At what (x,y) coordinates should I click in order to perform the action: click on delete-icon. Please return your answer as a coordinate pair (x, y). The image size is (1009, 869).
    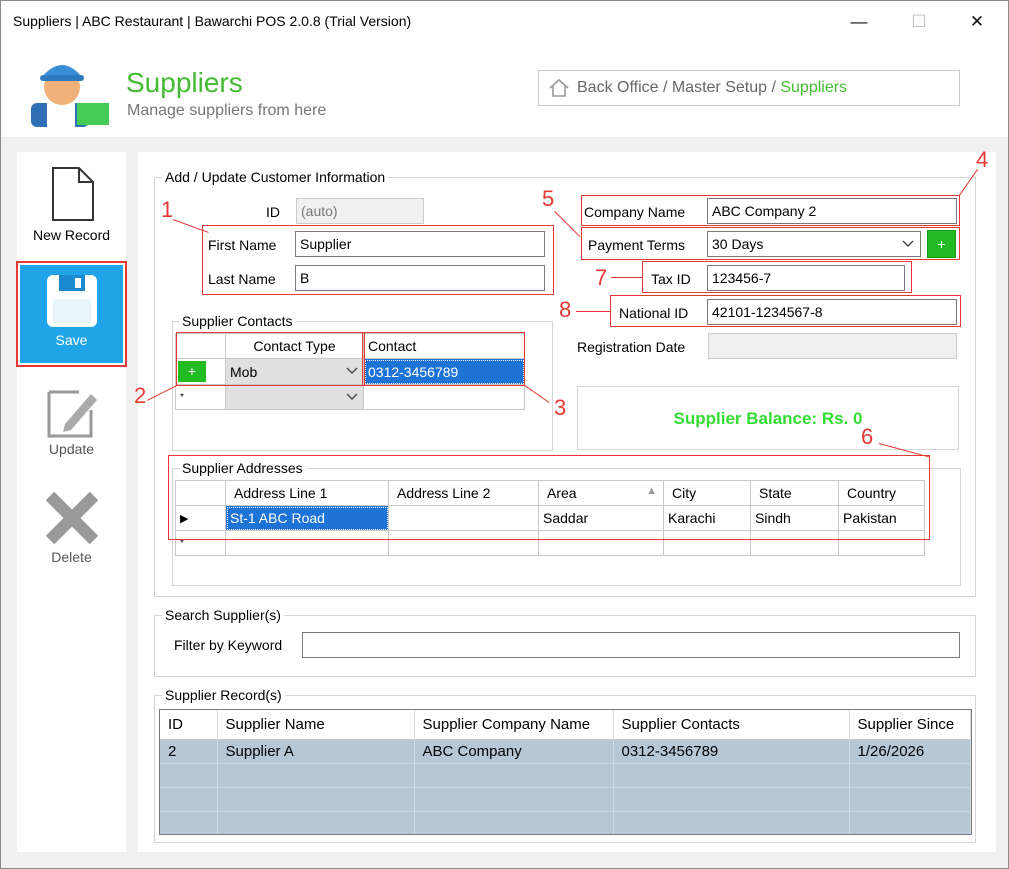
    Looking at the image, I should click on (71, 518).